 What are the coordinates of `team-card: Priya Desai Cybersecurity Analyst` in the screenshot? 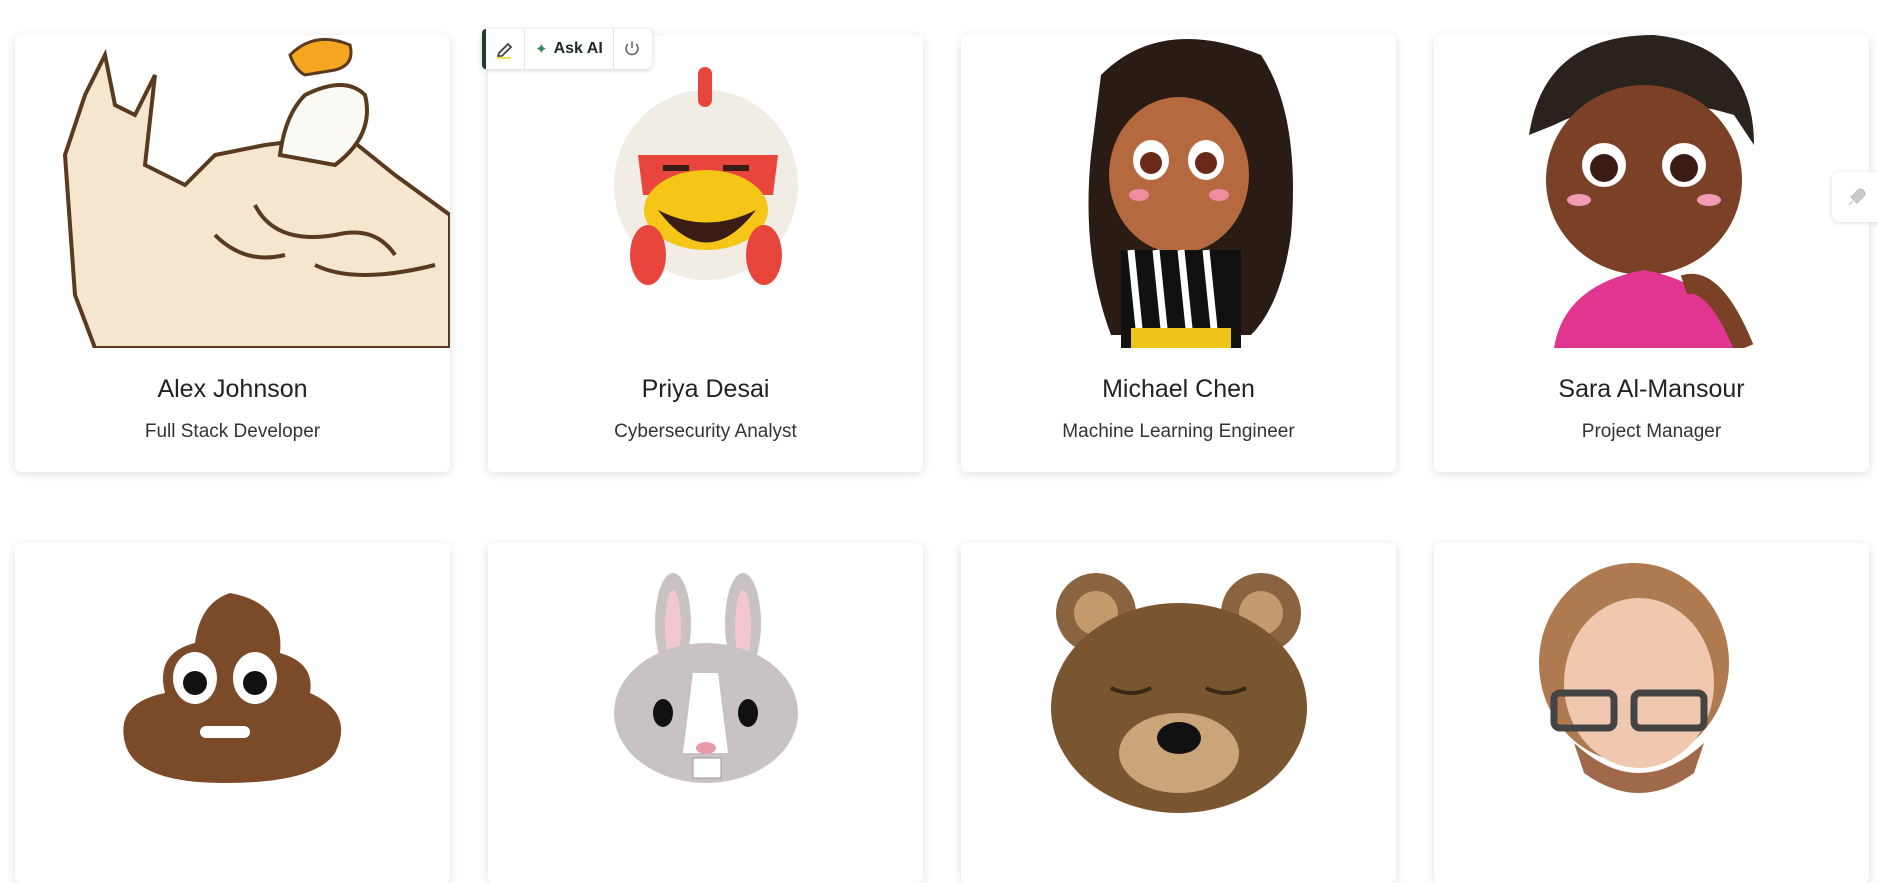 It's located at (705, 253).